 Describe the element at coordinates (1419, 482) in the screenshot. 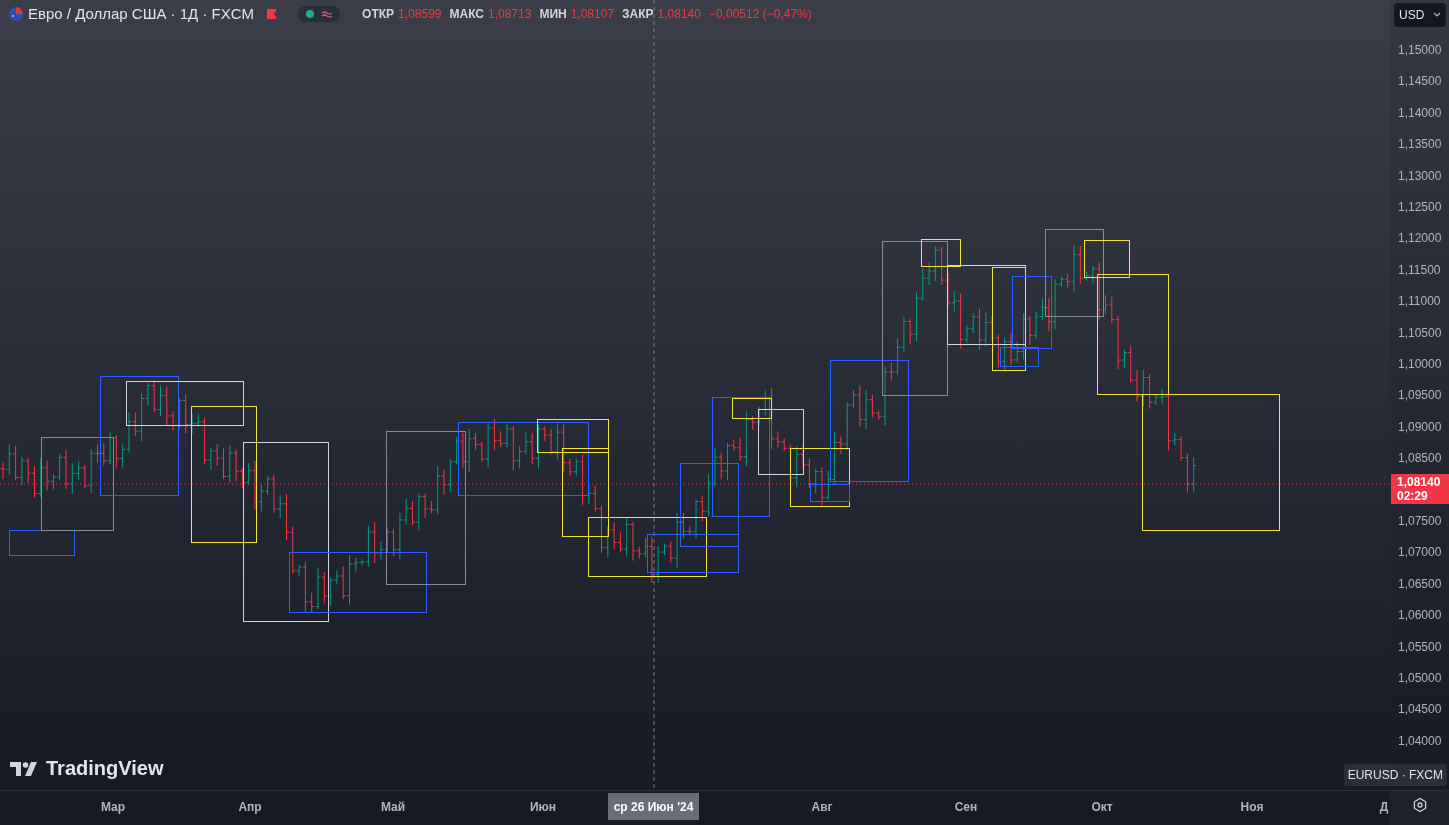

I see `current-price: 1,08140` at that location.